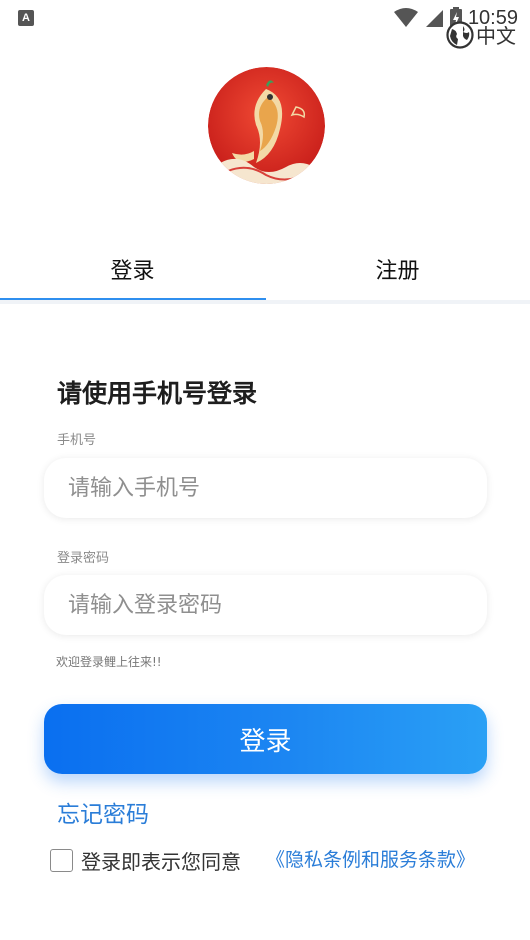 The width and height of the screenshot is (530, 940). I want to click on language-switch: 中文, so click(481, 34).